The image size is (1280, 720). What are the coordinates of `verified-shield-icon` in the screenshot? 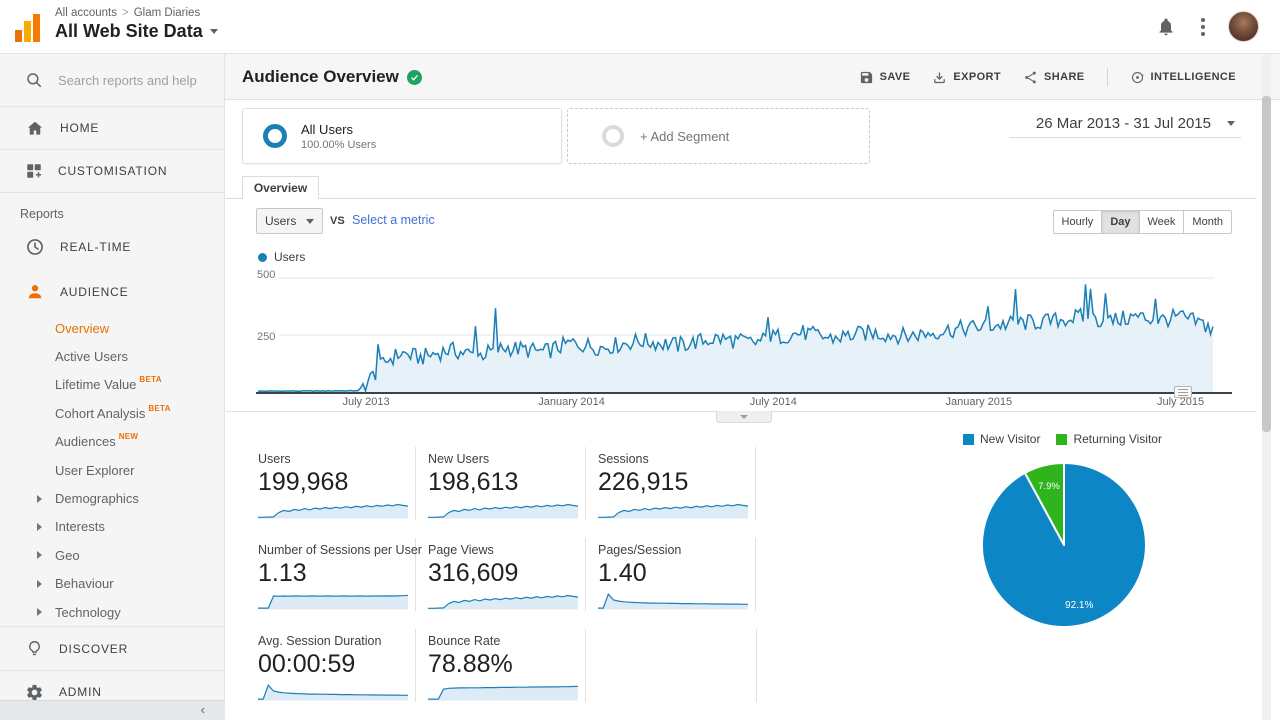 It's located at (414, 77).